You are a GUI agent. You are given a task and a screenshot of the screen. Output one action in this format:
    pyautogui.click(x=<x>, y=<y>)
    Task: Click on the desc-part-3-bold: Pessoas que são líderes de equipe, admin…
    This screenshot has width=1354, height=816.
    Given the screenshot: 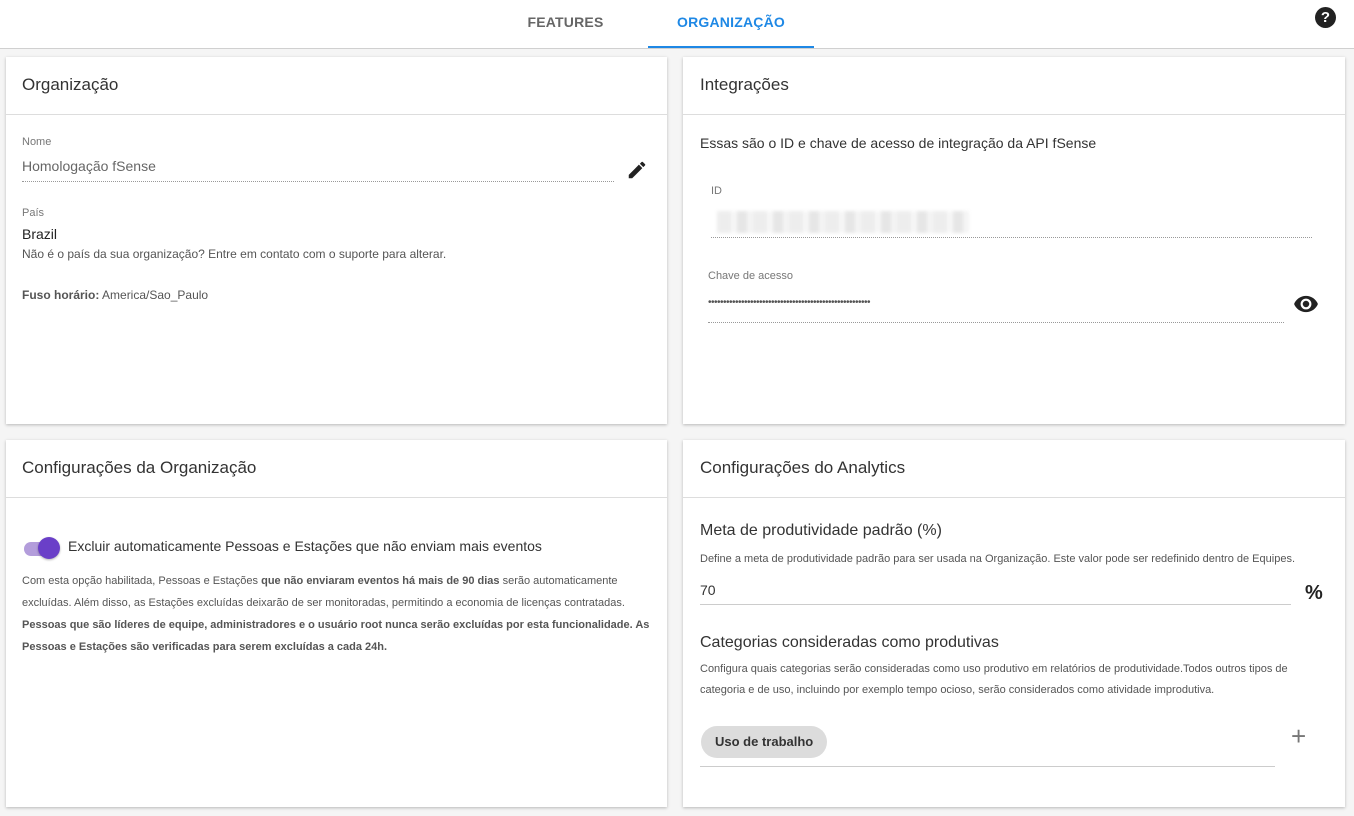 What is the action you would take?
    pyautogui.click(x=336, y=636)
    